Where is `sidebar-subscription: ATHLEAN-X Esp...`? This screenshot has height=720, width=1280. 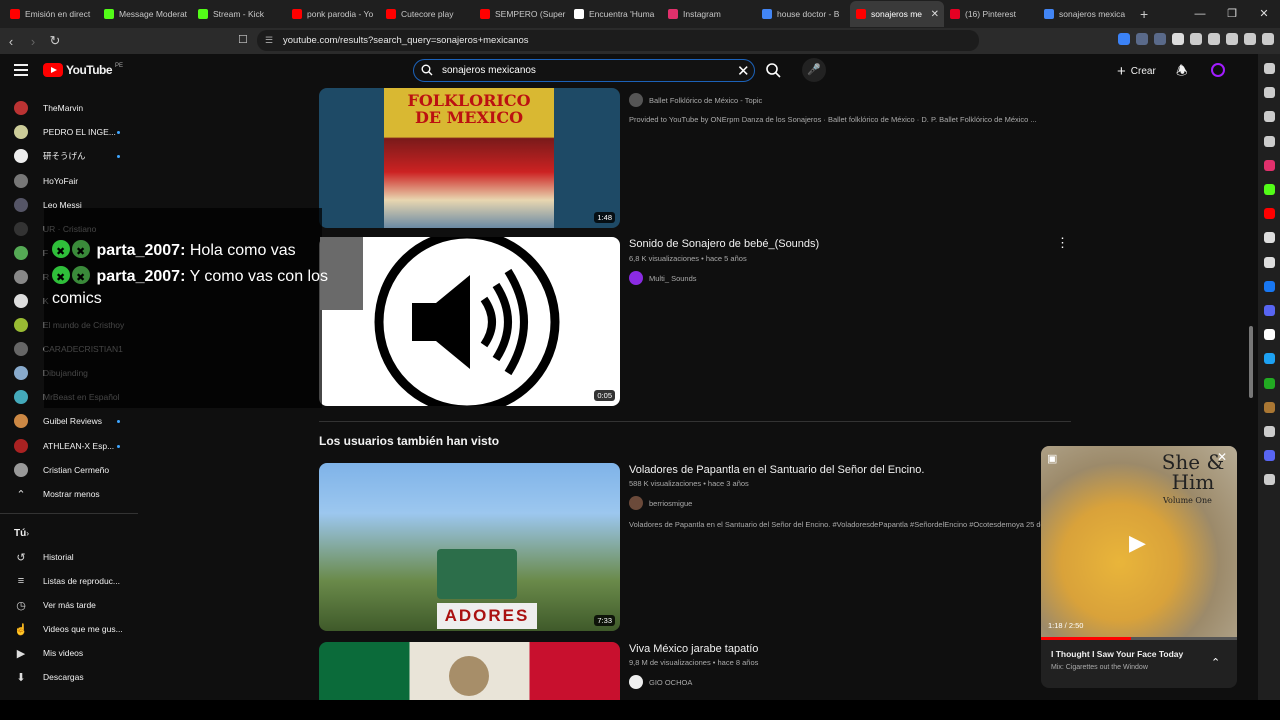 sidebar-subscription: ATHLEAN-X Esp... is located at coordinates (76, 446).